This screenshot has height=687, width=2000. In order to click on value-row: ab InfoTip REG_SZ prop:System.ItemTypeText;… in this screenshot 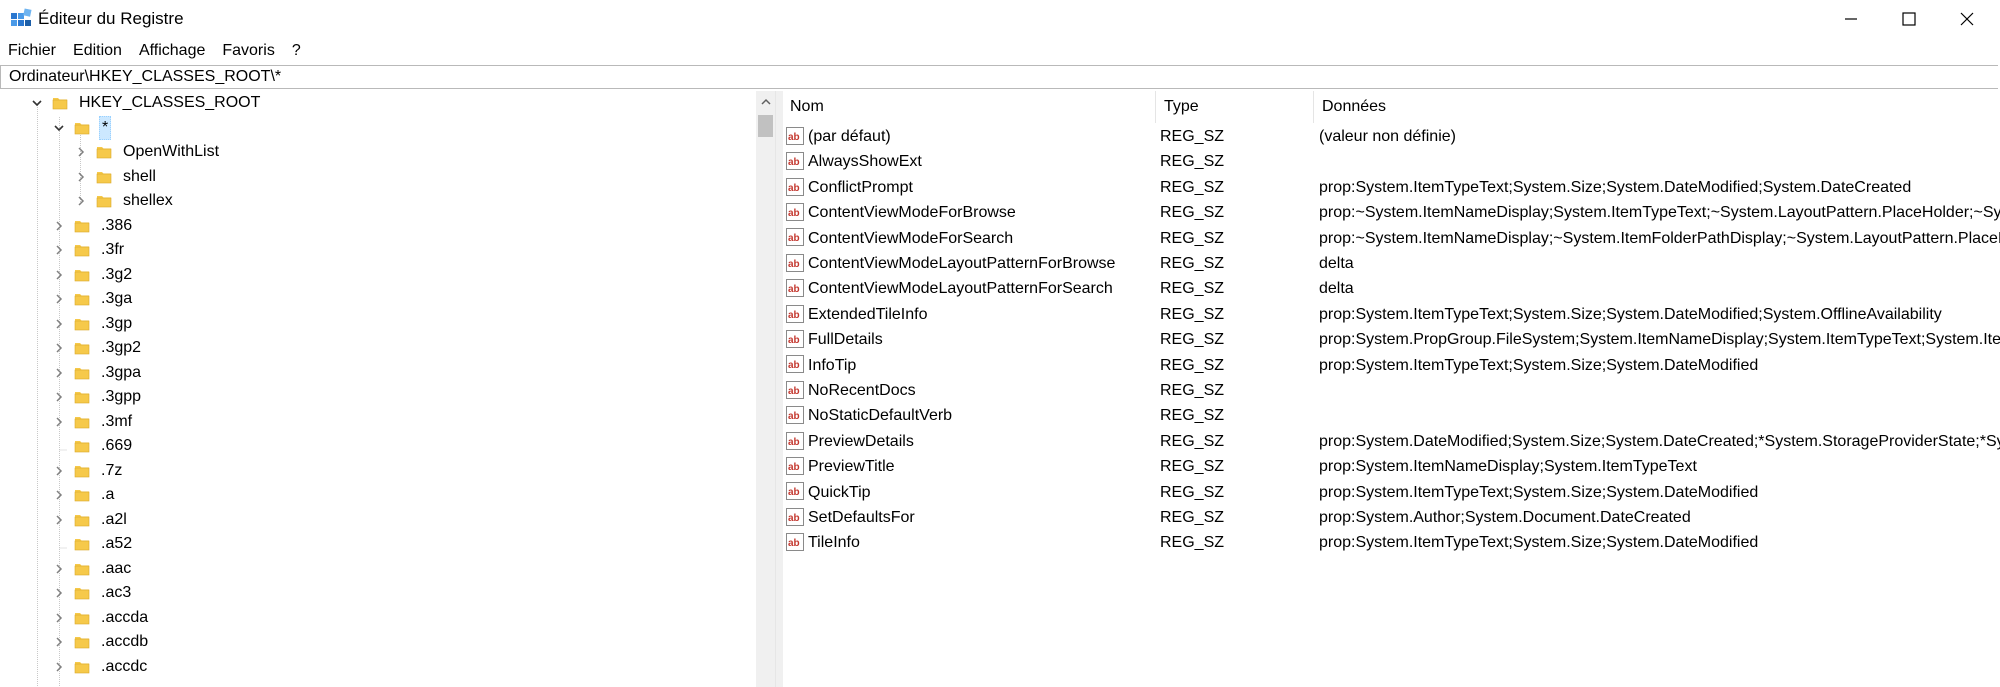, I will do `click(1391, 365)`.